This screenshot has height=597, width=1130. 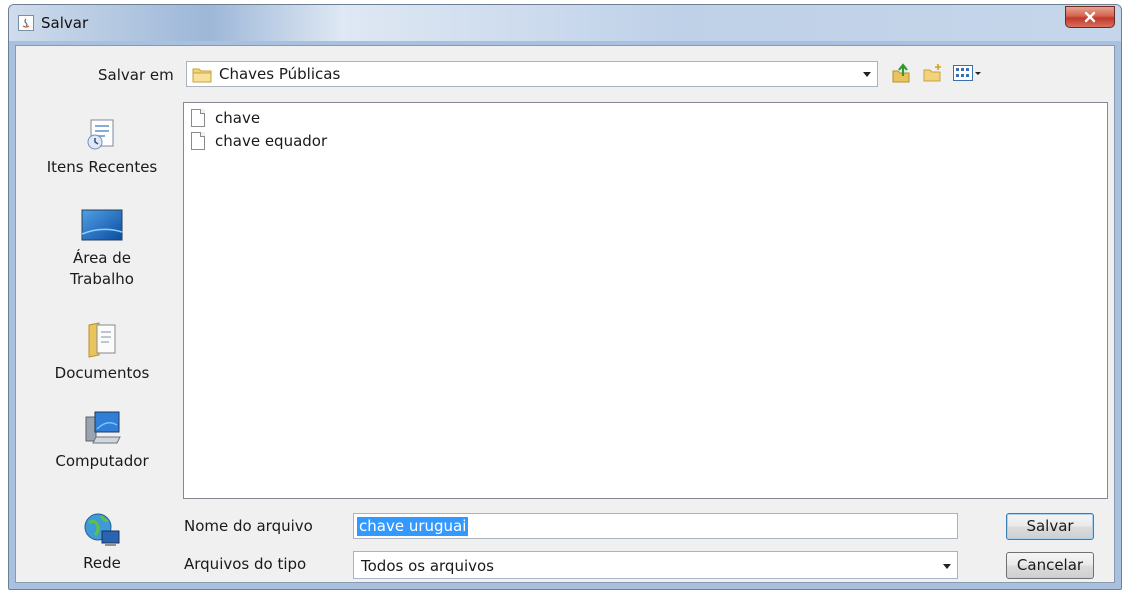 I want to click on view-menu-button, so click(x=967, y=73).